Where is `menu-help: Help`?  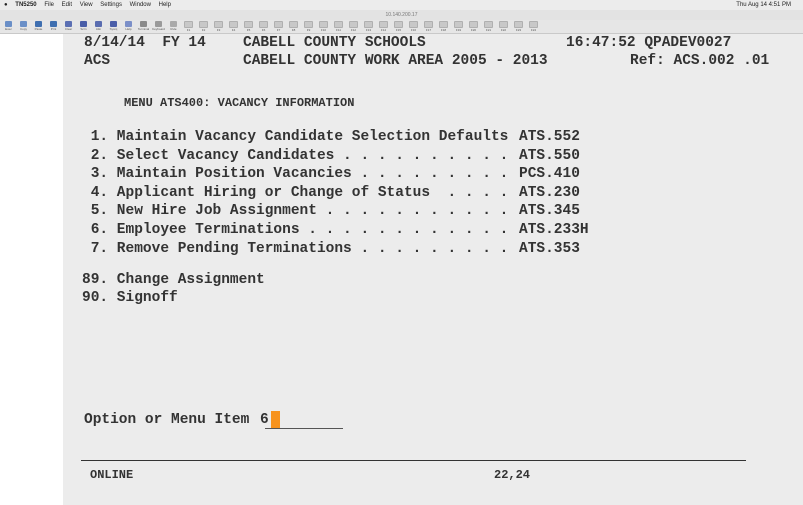
menu-help: Help is located at coordinates (165, 5).